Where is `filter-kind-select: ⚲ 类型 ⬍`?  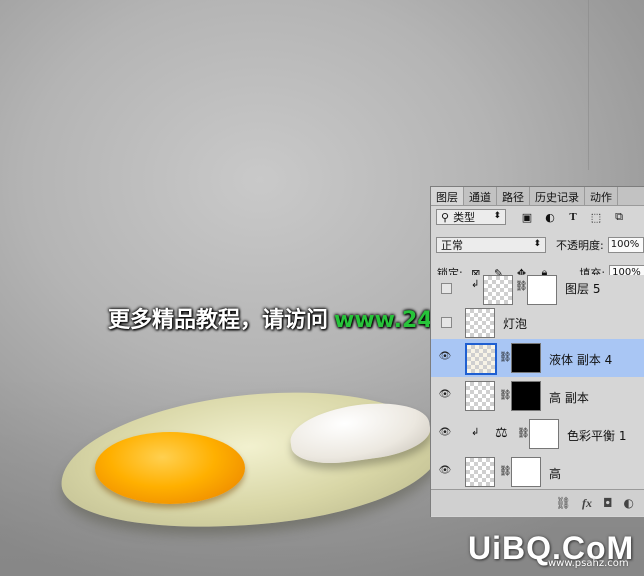
filter-kind-select: ⚲ 类型 ⬍ is located at coordinates (471, 217).